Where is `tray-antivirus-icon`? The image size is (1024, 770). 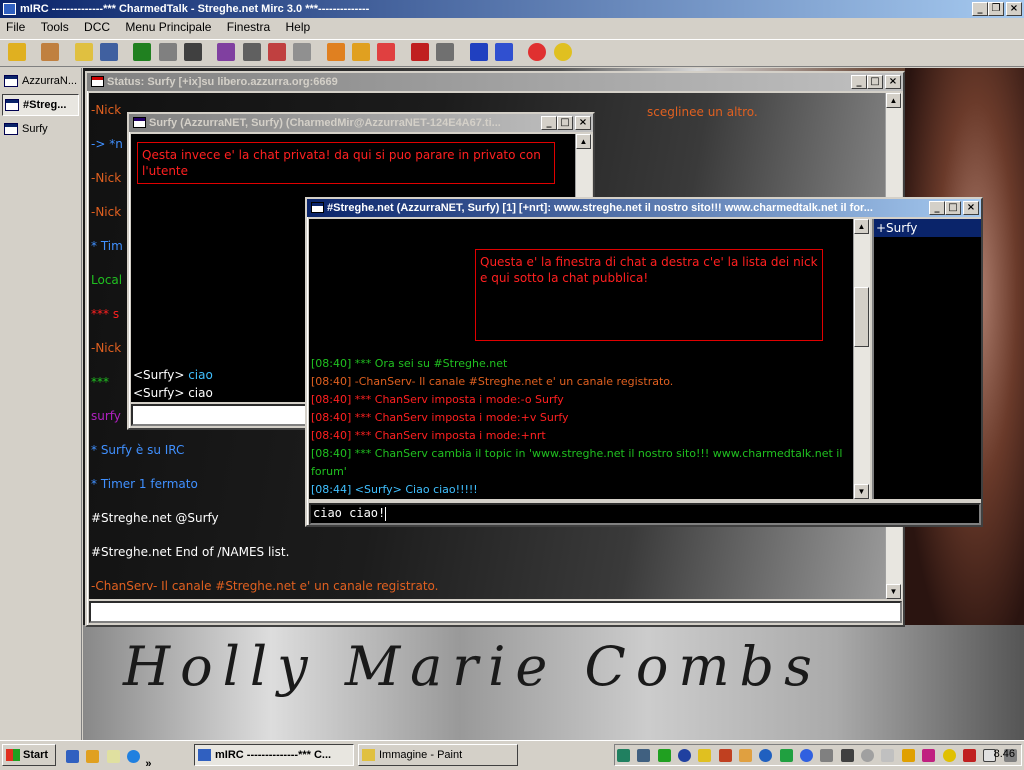
tray-antivirus-icon is located at coordinates (725, 755).